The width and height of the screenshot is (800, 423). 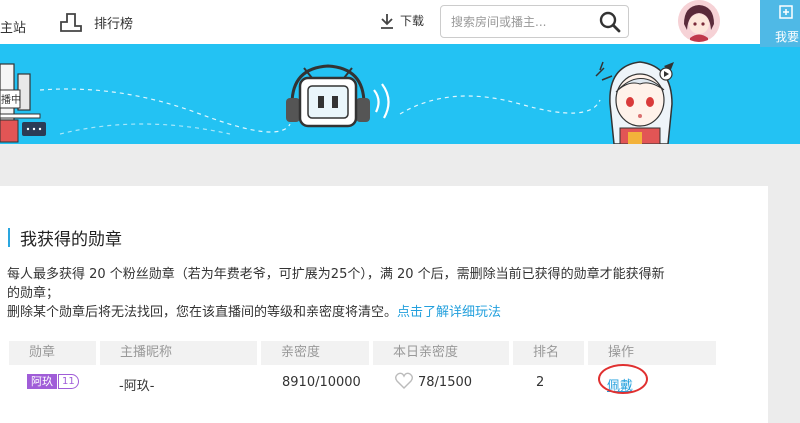 I want to click on rank-value: 2, so click(x=540, y=382).